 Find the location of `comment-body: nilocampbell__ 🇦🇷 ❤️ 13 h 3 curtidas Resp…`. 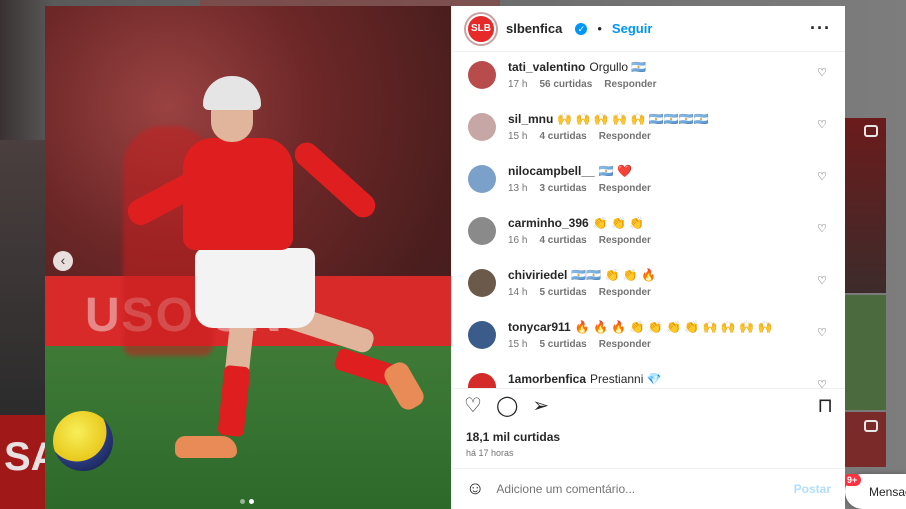

comment-body: nilocampbell__ 🇦🇷 ❤️ 13 h 3 curtidas Resp… is located at coordinates (661, 179).